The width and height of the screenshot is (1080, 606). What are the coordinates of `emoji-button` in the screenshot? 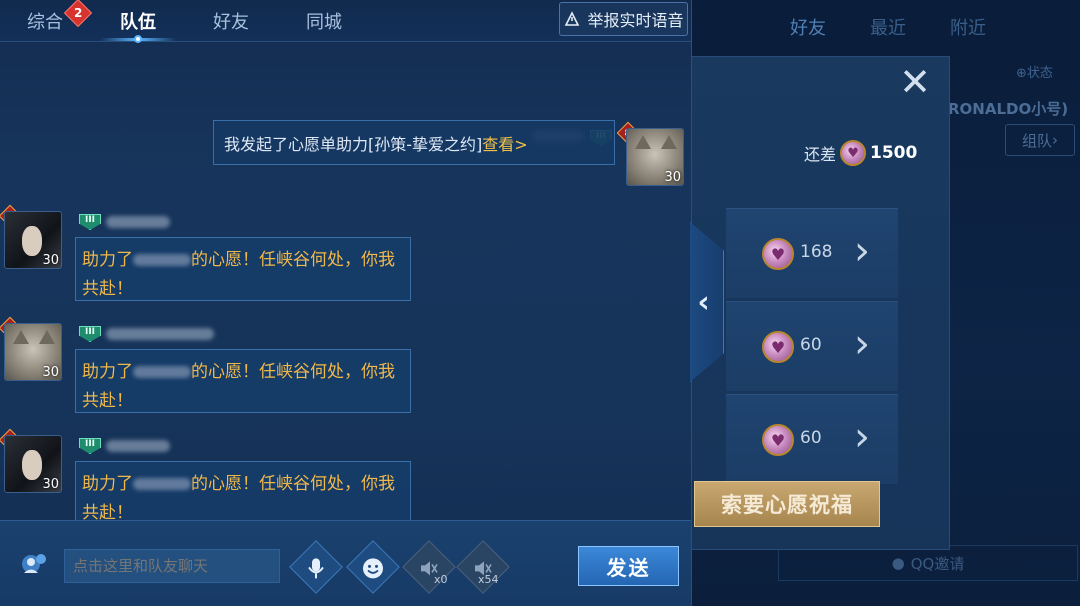 It's located at (373, 567).